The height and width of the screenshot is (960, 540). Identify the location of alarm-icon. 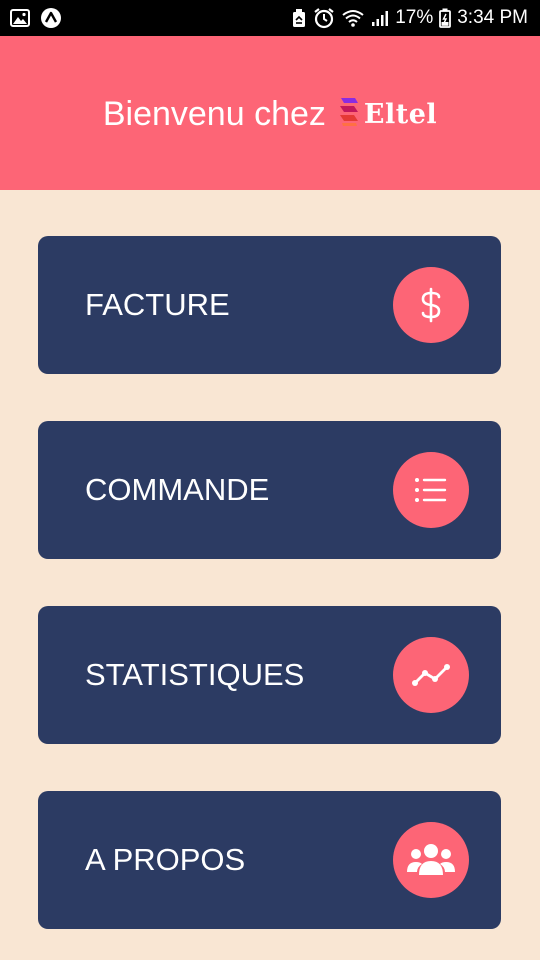
(324, 18).